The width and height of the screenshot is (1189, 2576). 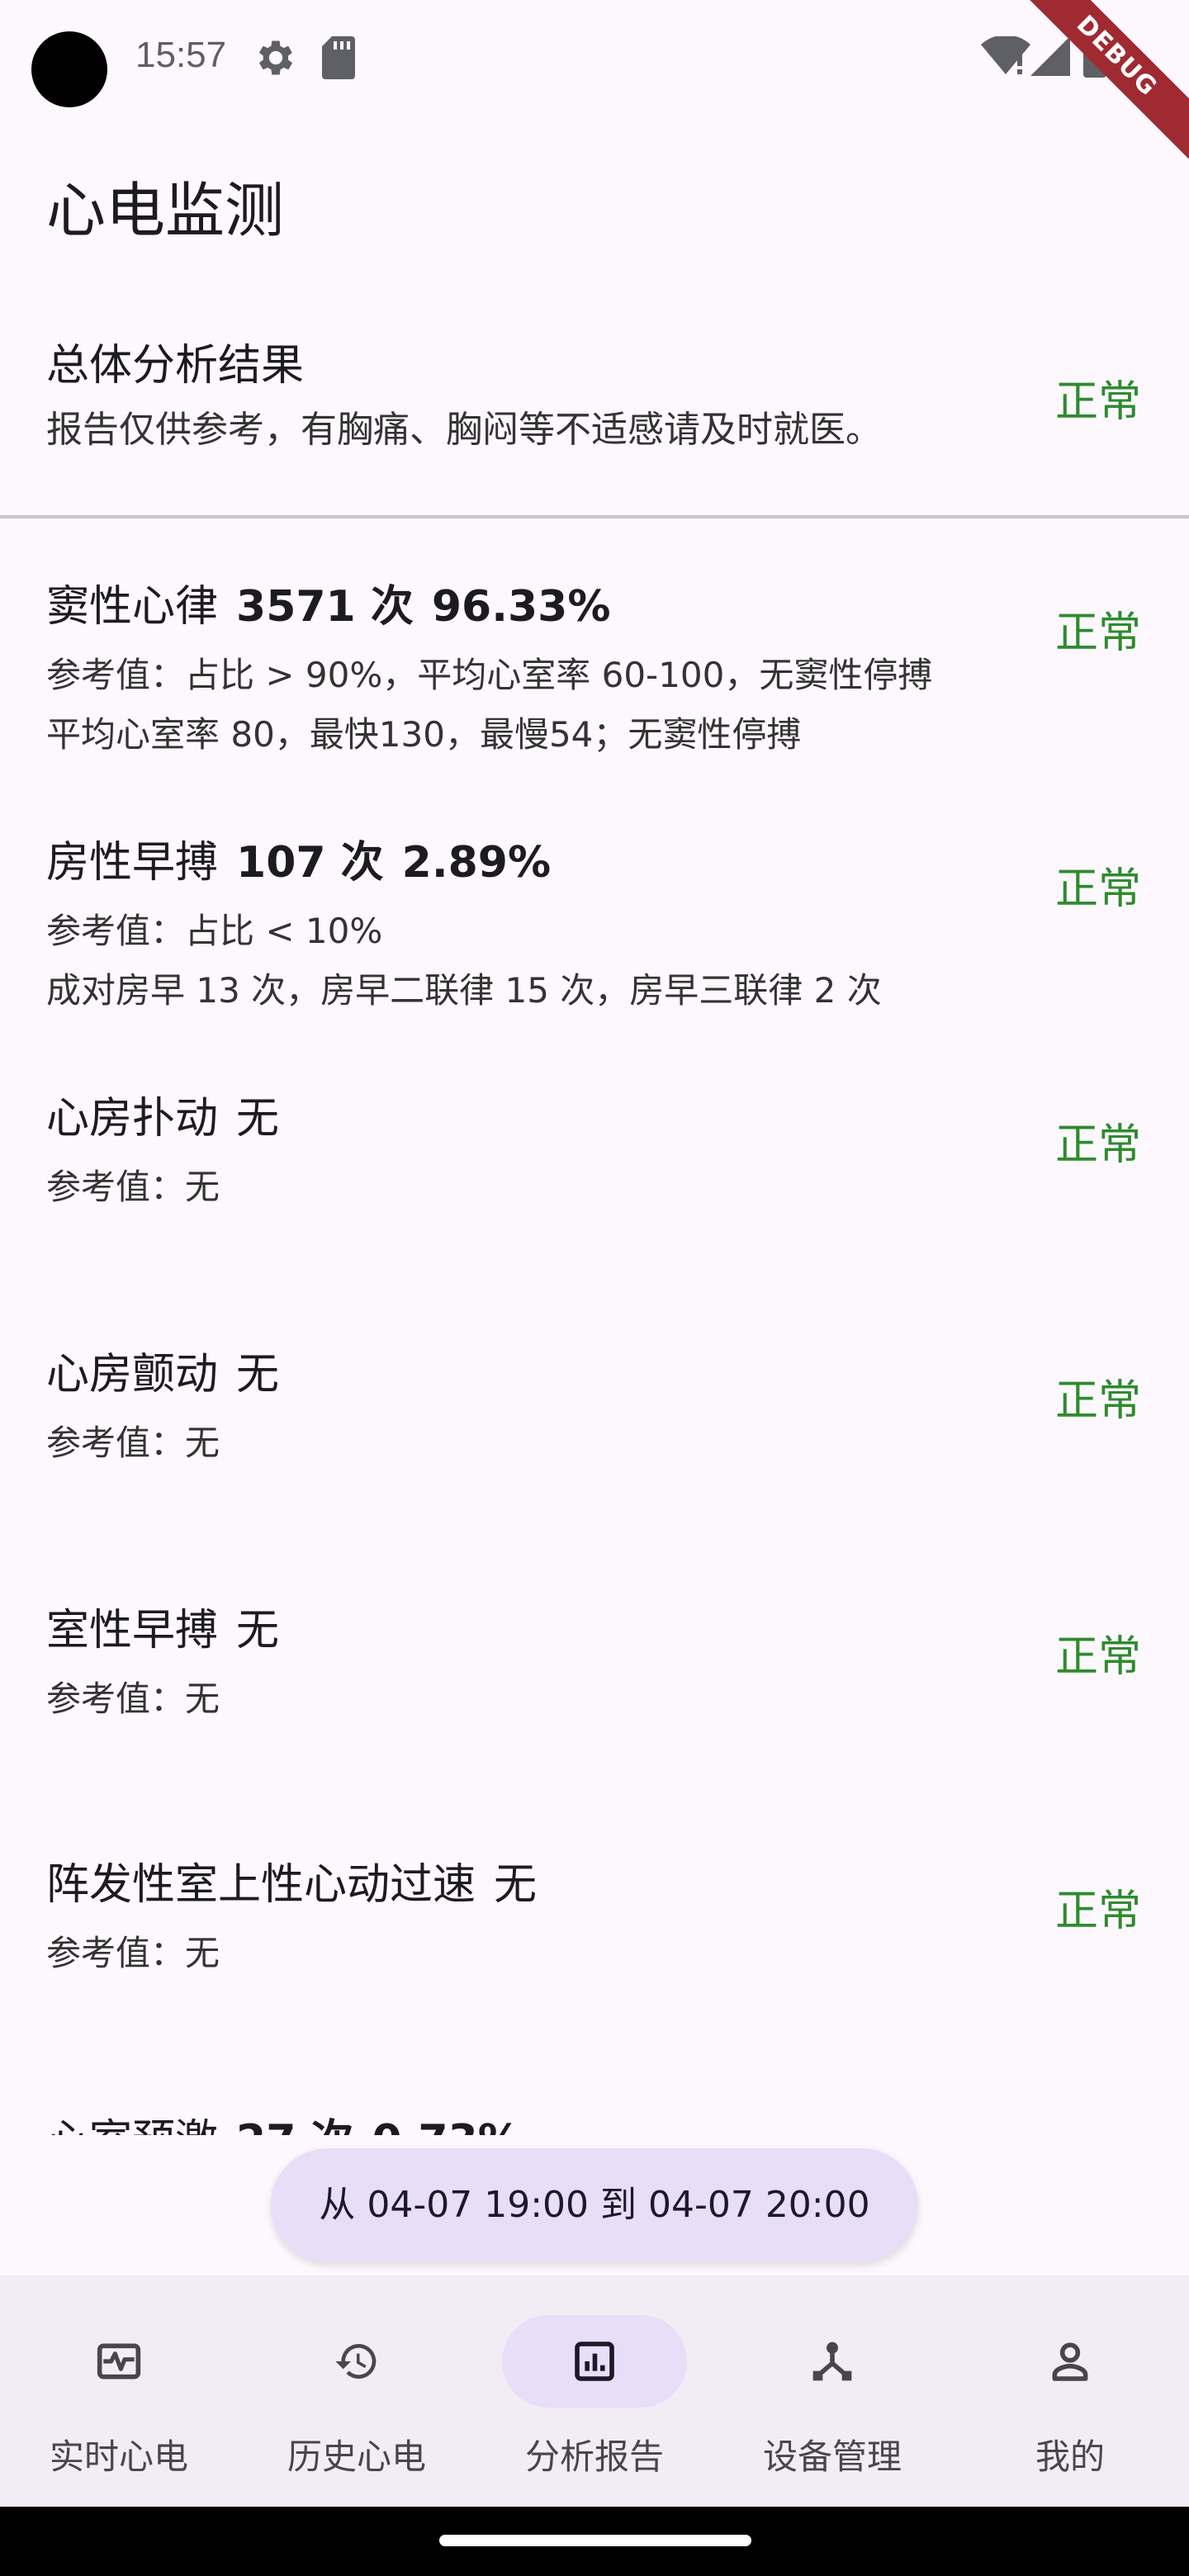 What do you see at coordinates (181, 55) in the screenshot?
I see `status-time: 15:57` at bounding box center [181, 55].